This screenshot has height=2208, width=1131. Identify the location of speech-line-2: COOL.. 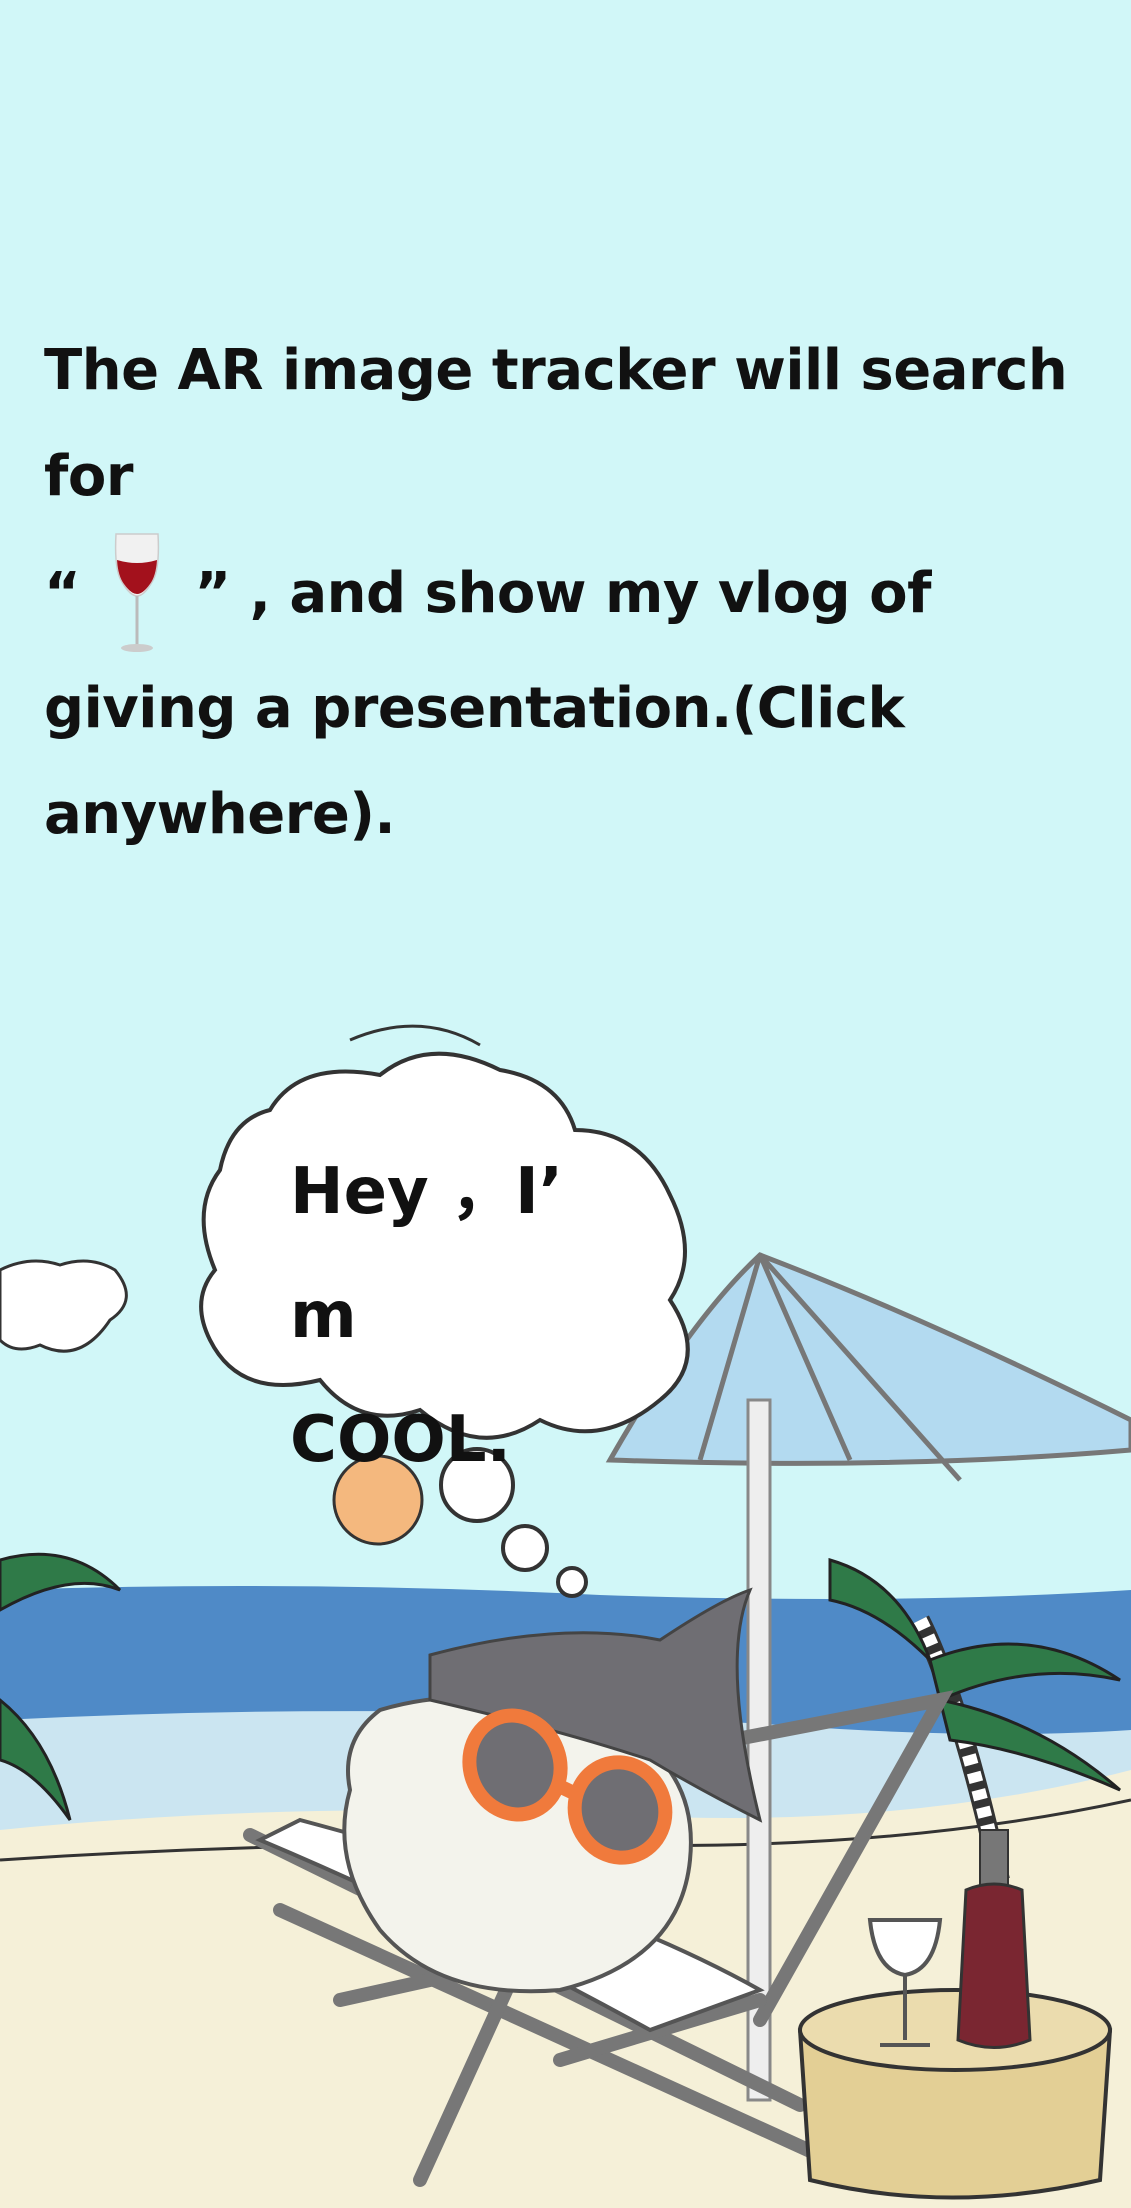
(400, 1440).